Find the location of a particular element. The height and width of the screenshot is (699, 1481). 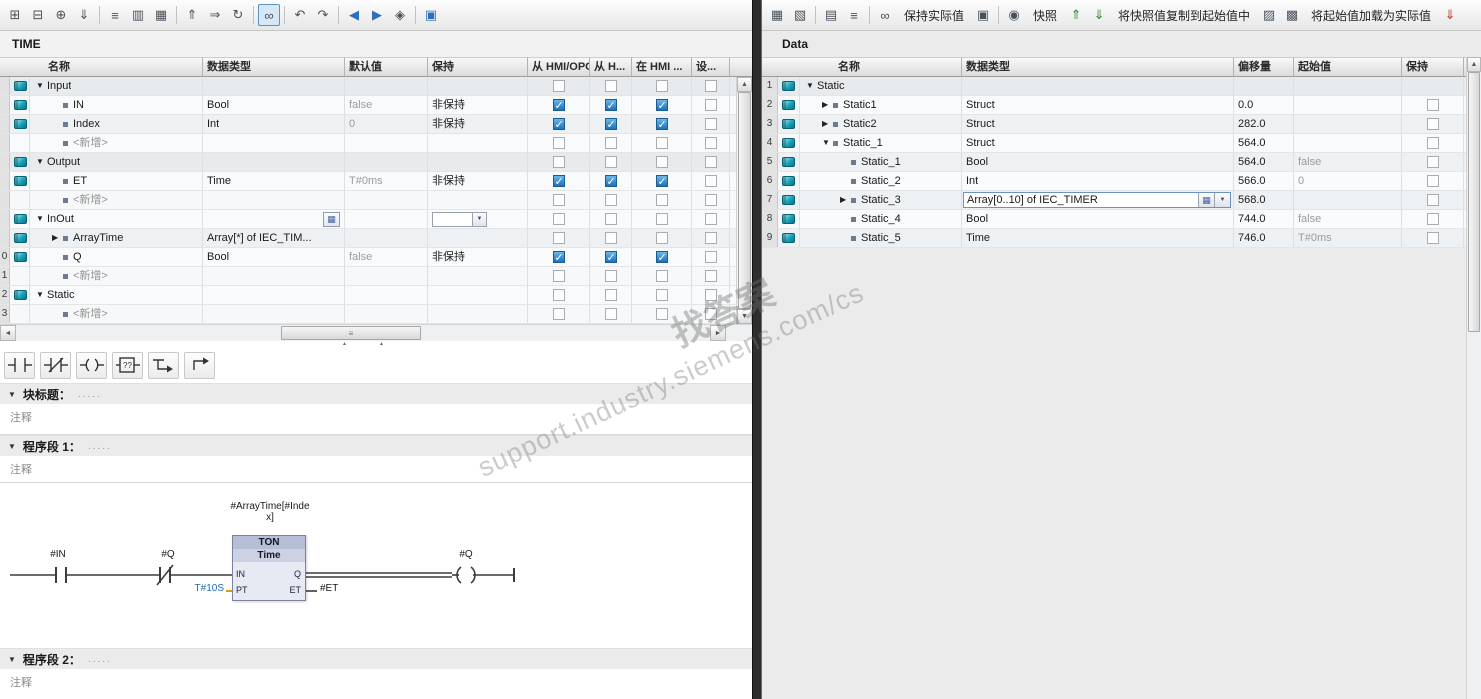

scroll-right-button is located at coordinates (718, 333).